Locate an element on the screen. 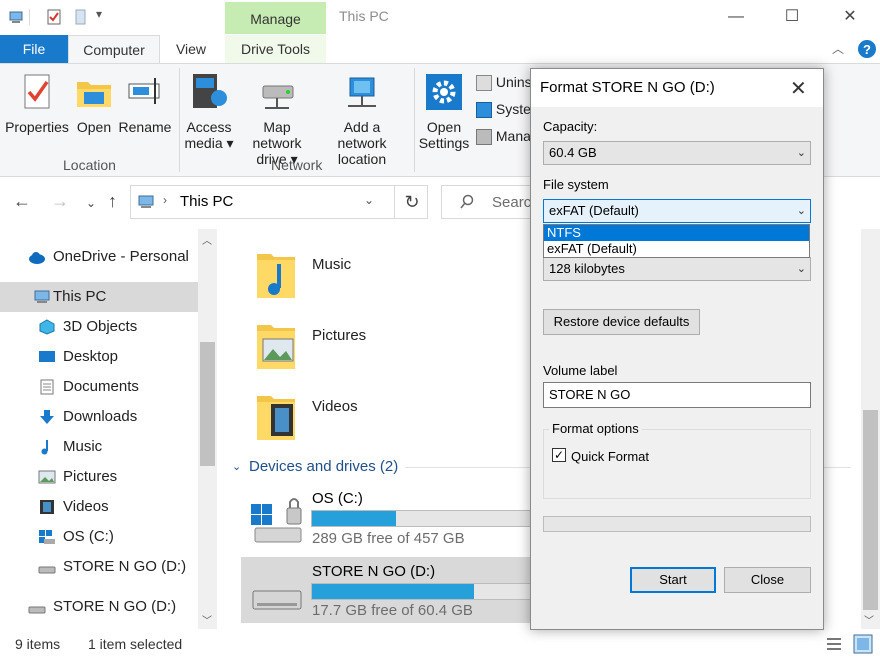 The width and height of the screenshot is (880, 657). address-box: › This PC ⌄ is located at coordinates (279, 202).